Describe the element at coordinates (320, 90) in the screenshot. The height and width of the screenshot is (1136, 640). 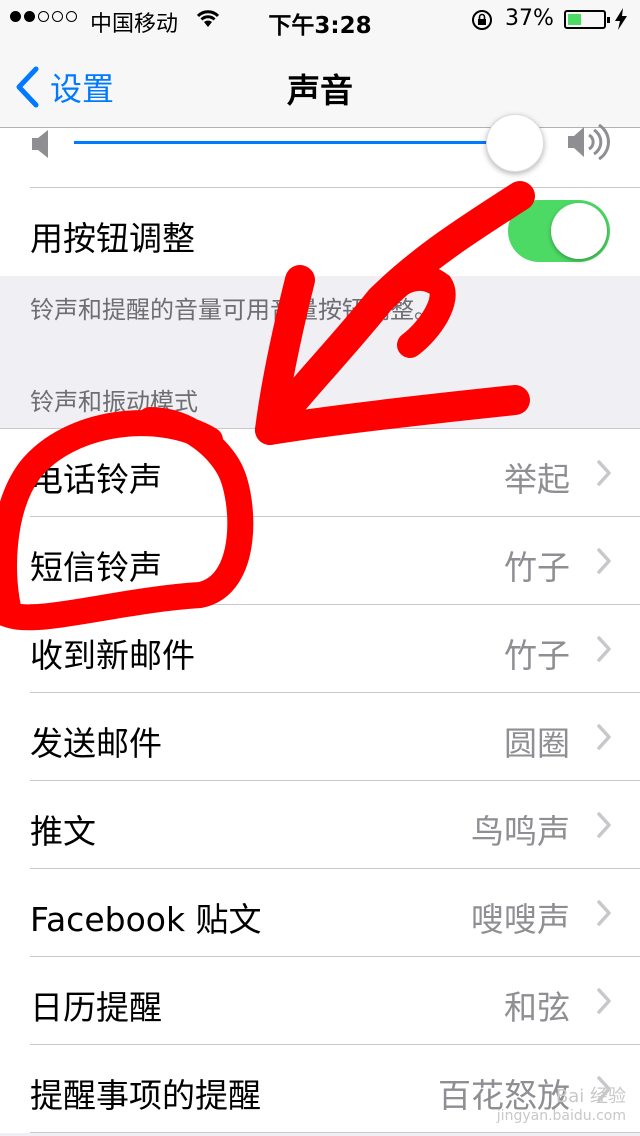
I see `page-title: 声音` at that location.